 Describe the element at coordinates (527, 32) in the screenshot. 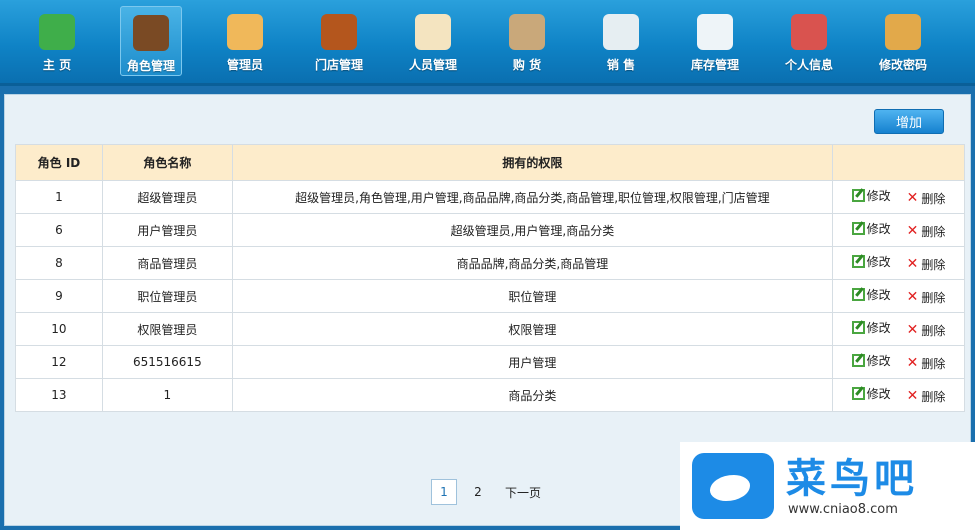

I see `clipboard-icon` at that location.